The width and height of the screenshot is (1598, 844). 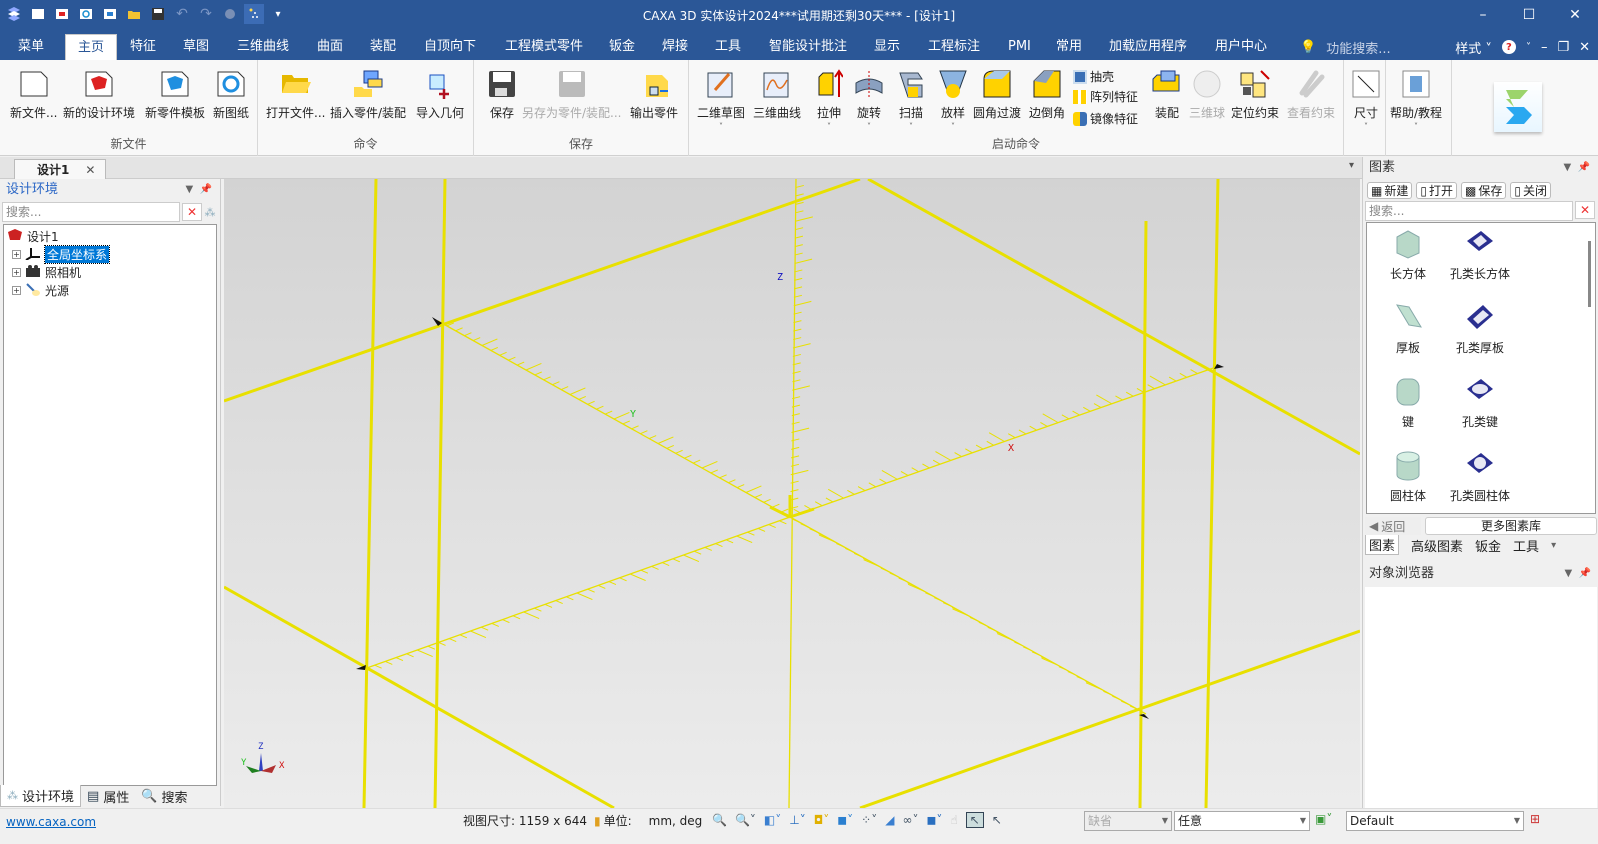 I want to click on tab-sketch: 草图, so click(x=196, y=47).